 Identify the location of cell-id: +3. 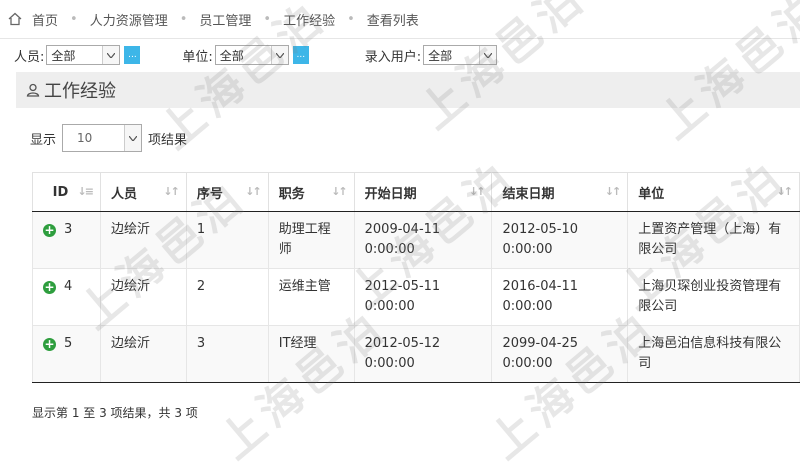
(66, 240).